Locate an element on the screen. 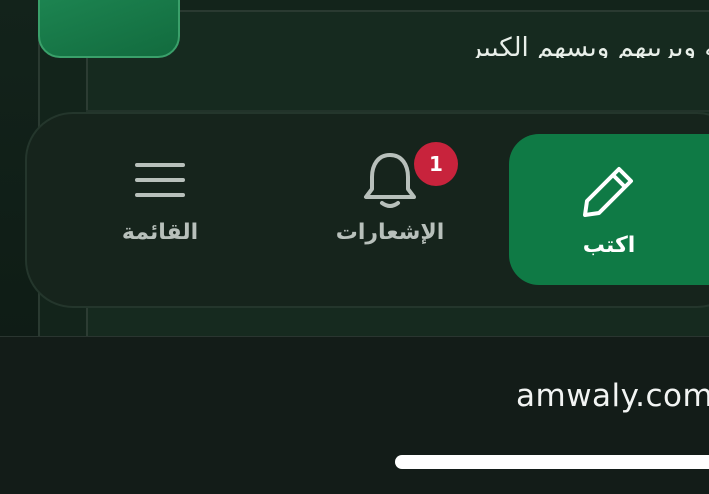 The height and width of the screenshot is (494, 709). article-snippet-text: لوكه ويريبهم ويسهم الكبير is located at coordinates (589, 45).